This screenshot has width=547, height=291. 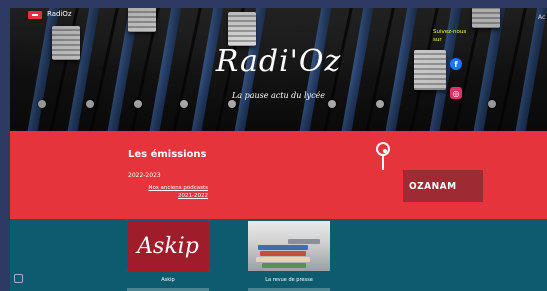 I want to click on podcast-card-revue, so click(x=289, y=246).